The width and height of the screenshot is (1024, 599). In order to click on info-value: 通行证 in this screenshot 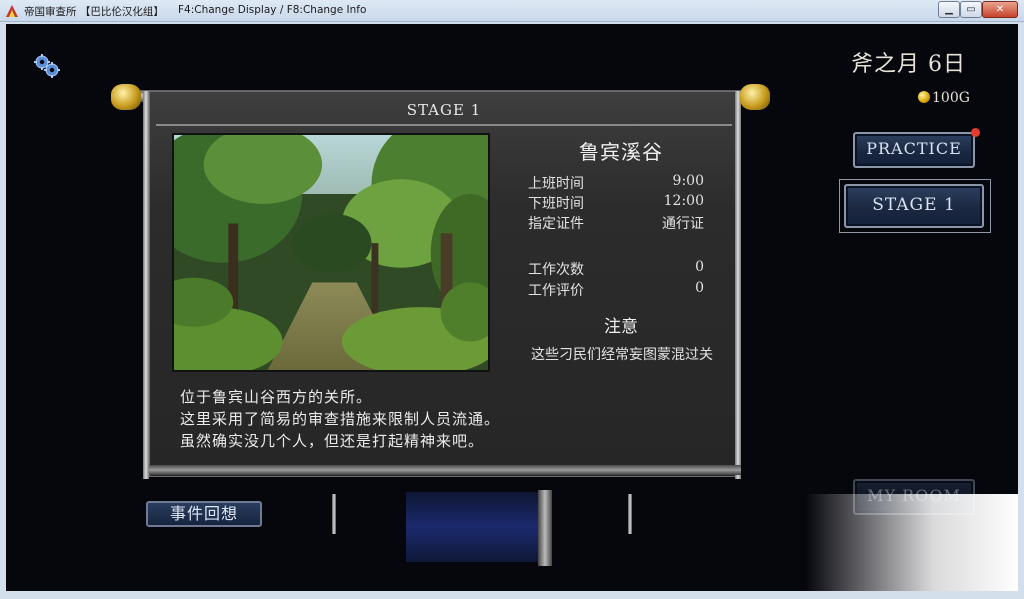, I will do `click(683, 224)`.